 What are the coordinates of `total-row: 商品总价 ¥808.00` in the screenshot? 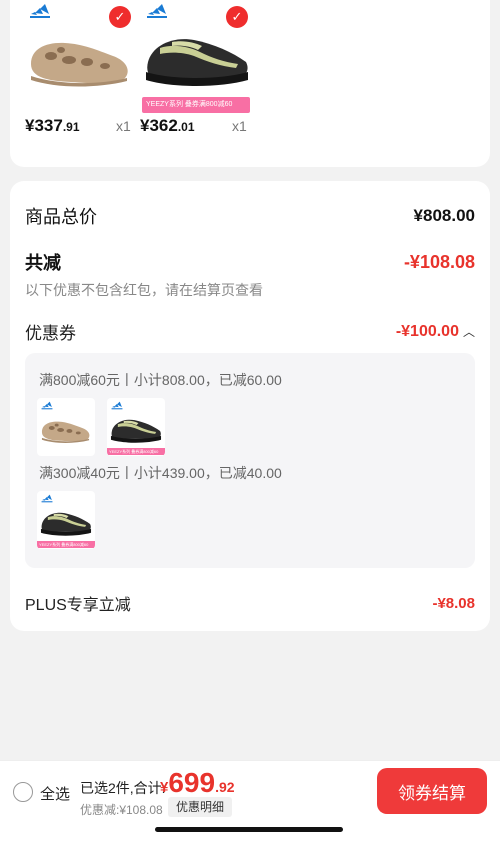 It's located at (250, 216).